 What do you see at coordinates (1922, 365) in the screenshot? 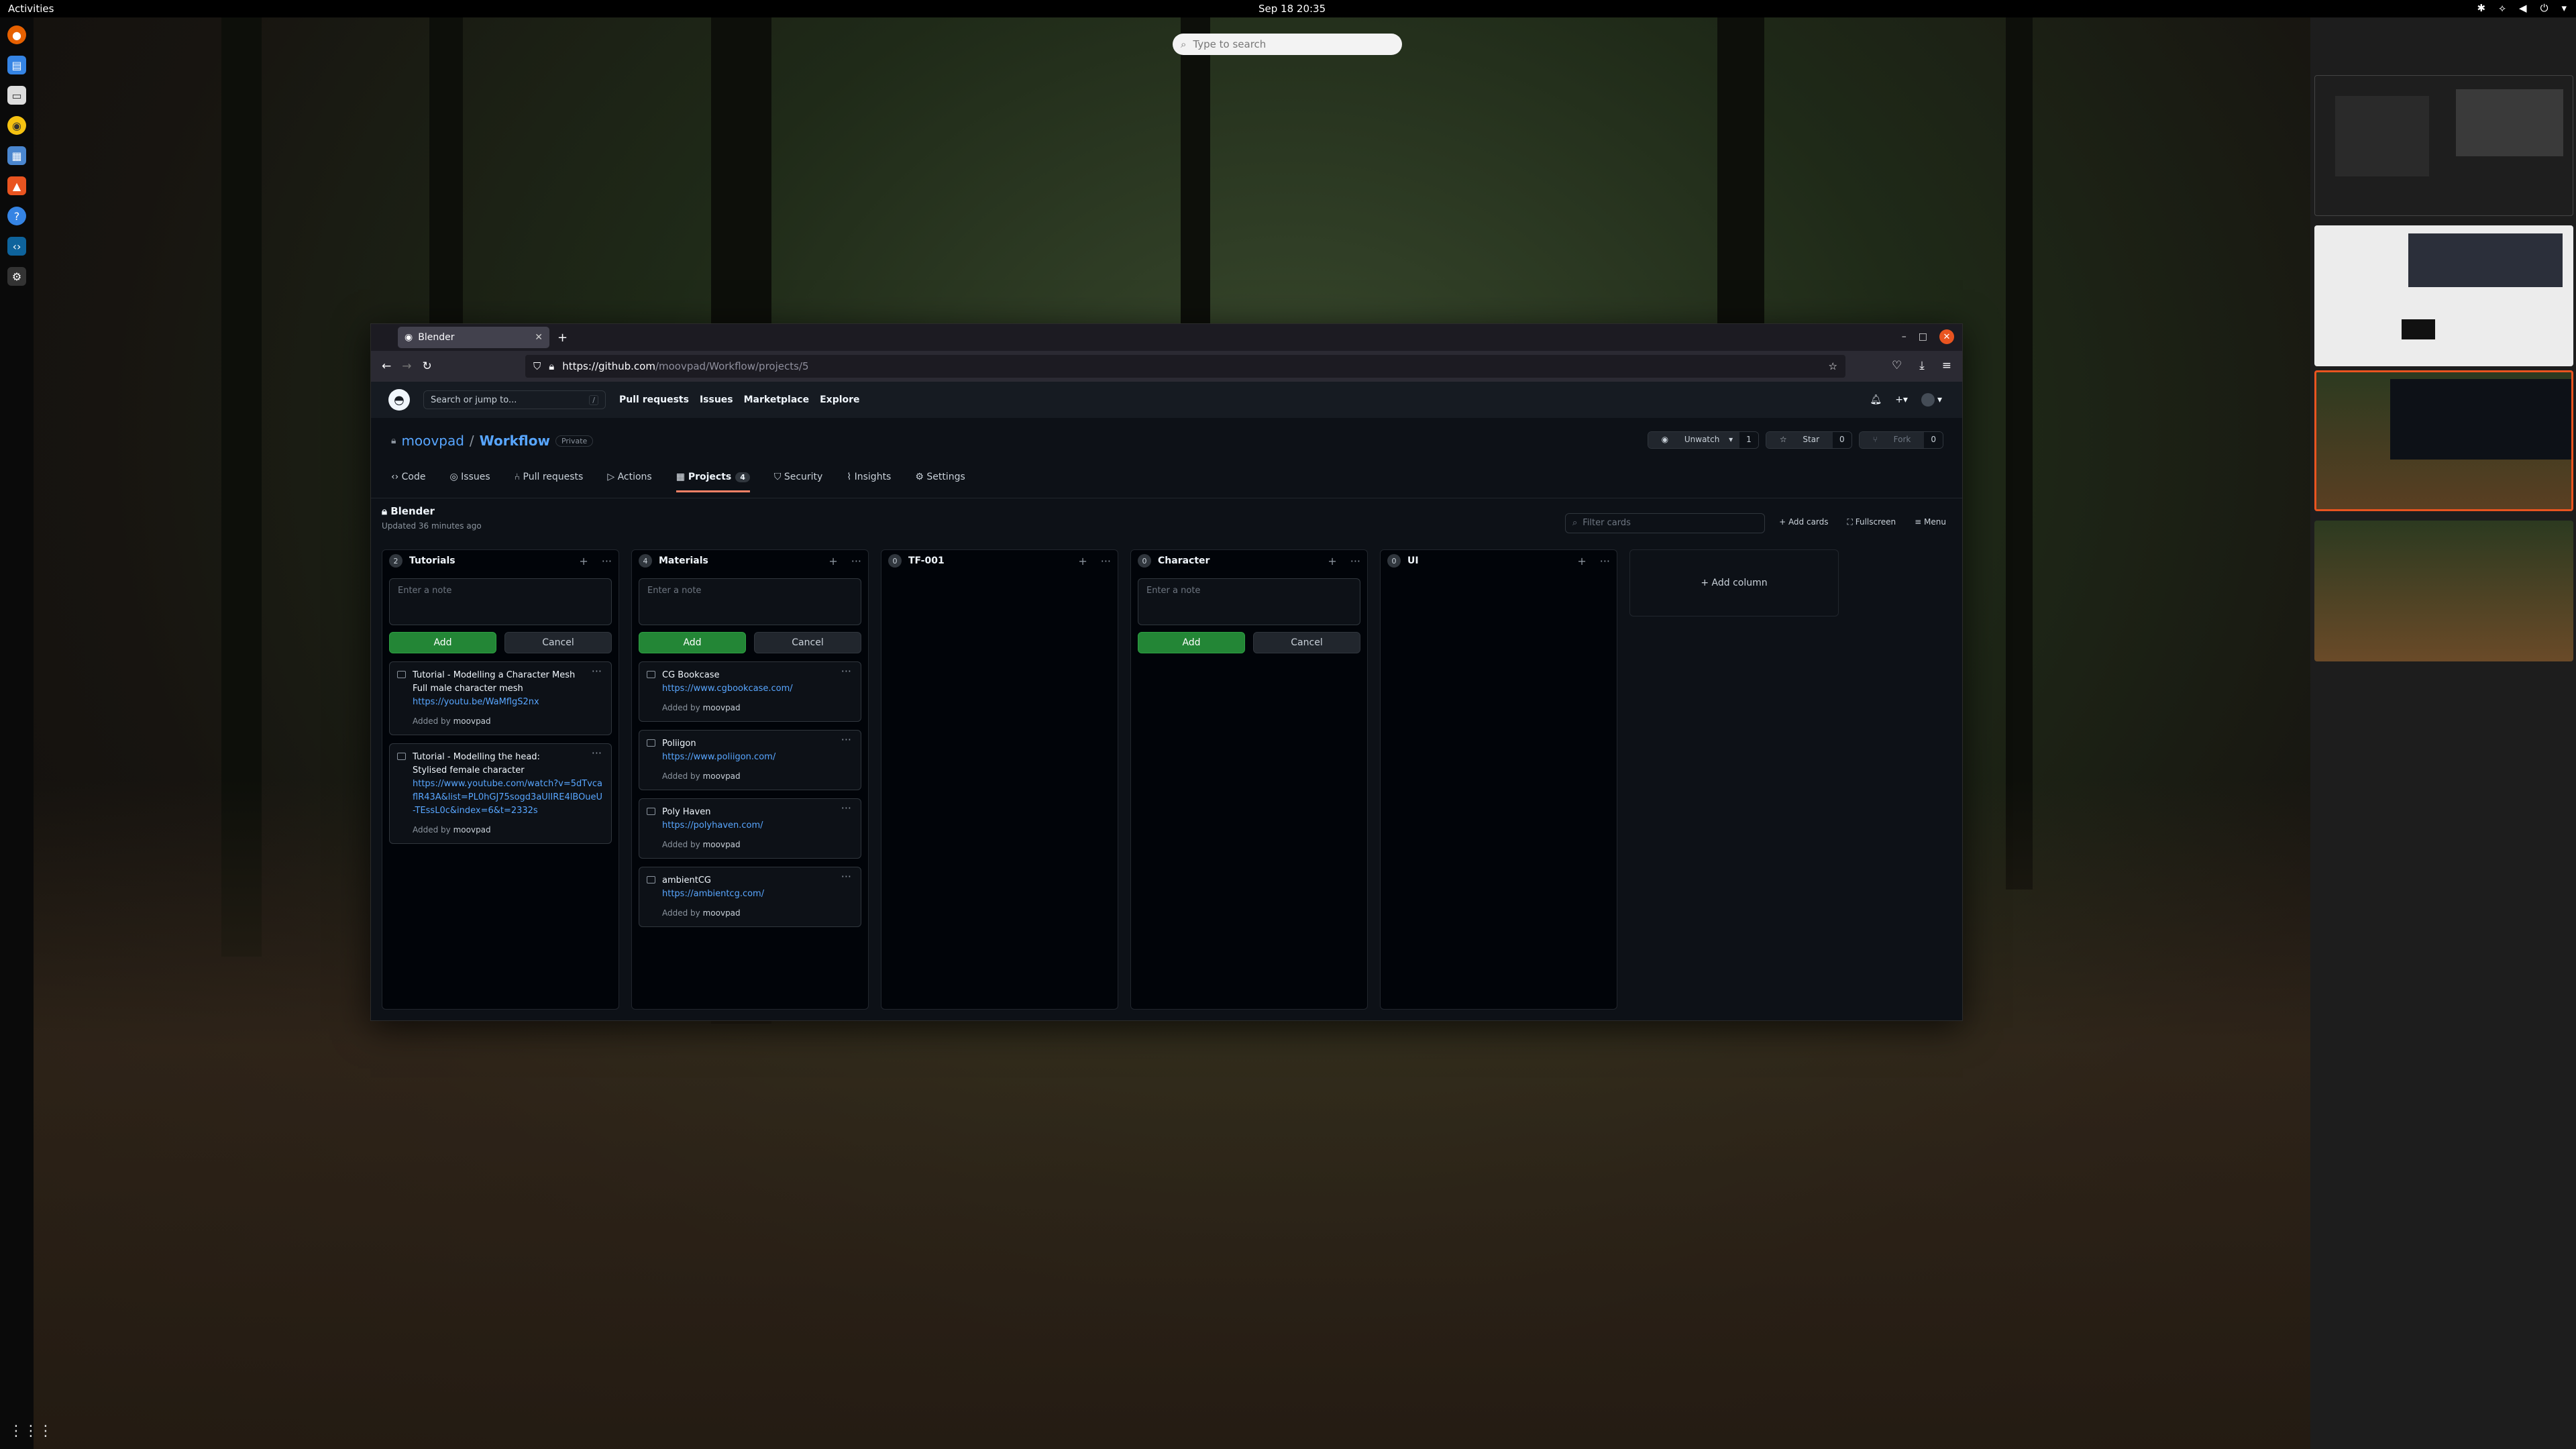
I see `downloads-icon: ⤓` at bounding box center [1922, 365].